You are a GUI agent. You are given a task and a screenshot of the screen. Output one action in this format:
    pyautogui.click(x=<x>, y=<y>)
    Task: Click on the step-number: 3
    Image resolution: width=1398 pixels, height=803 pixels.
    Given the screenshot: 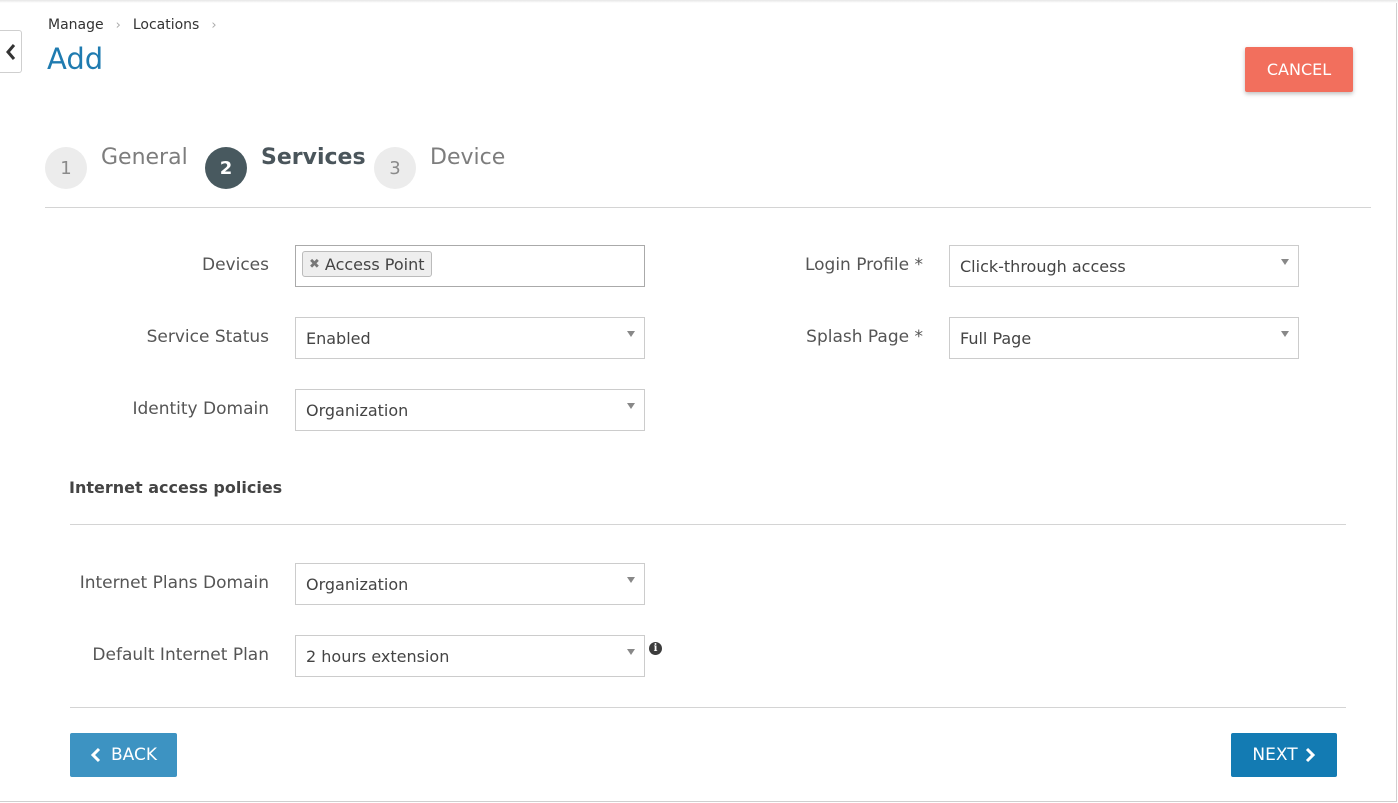 What is the action you would take?
    pyautogui.click(x=395, y=168)
    